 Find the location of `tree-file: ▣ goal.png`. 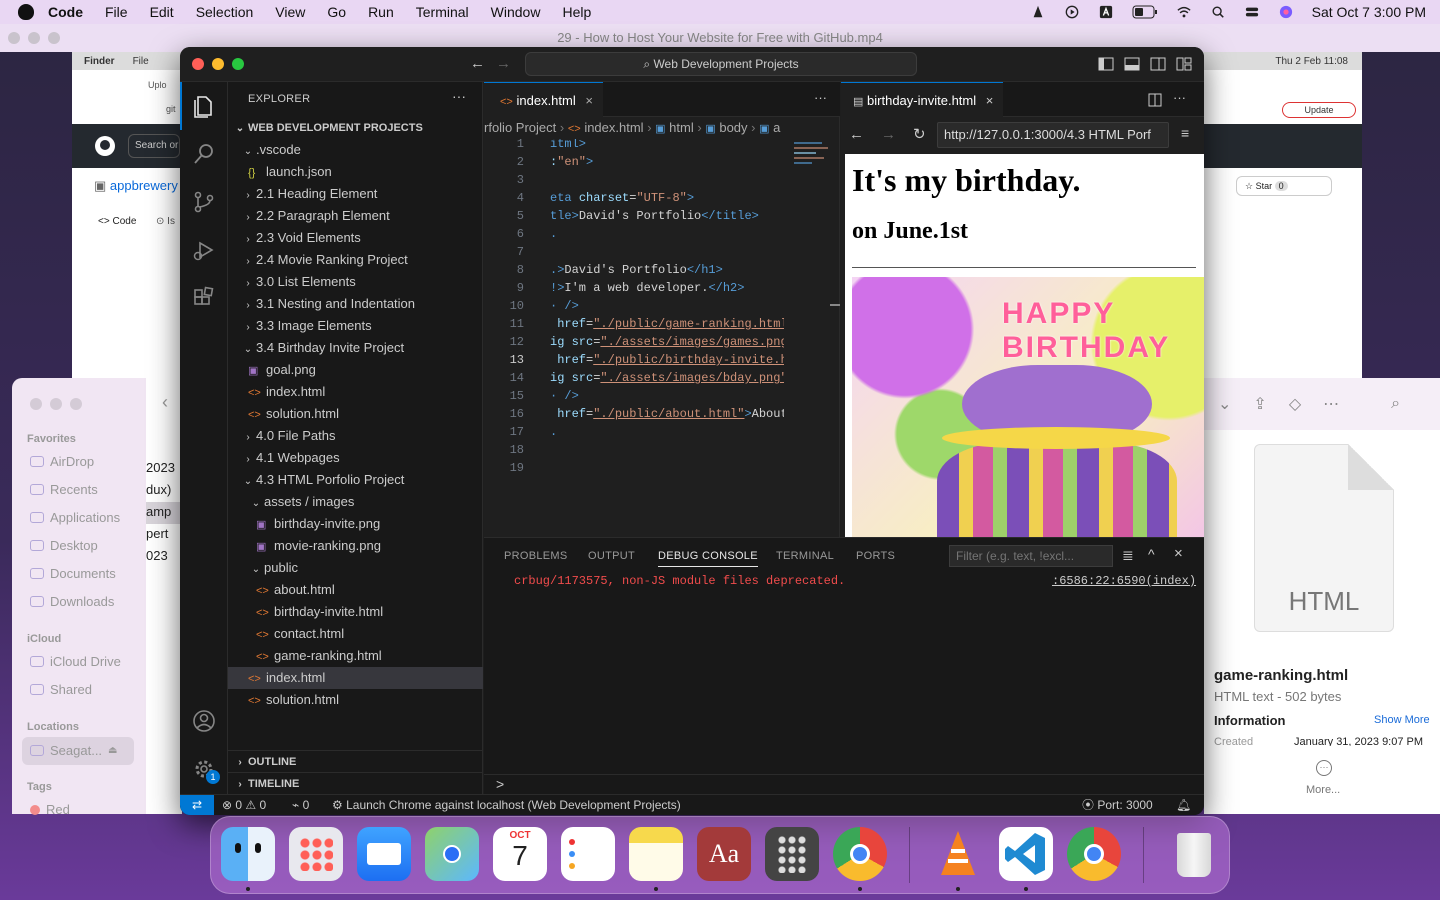

tree-file: ▣ goal.png is located at coordinates (355, 370).